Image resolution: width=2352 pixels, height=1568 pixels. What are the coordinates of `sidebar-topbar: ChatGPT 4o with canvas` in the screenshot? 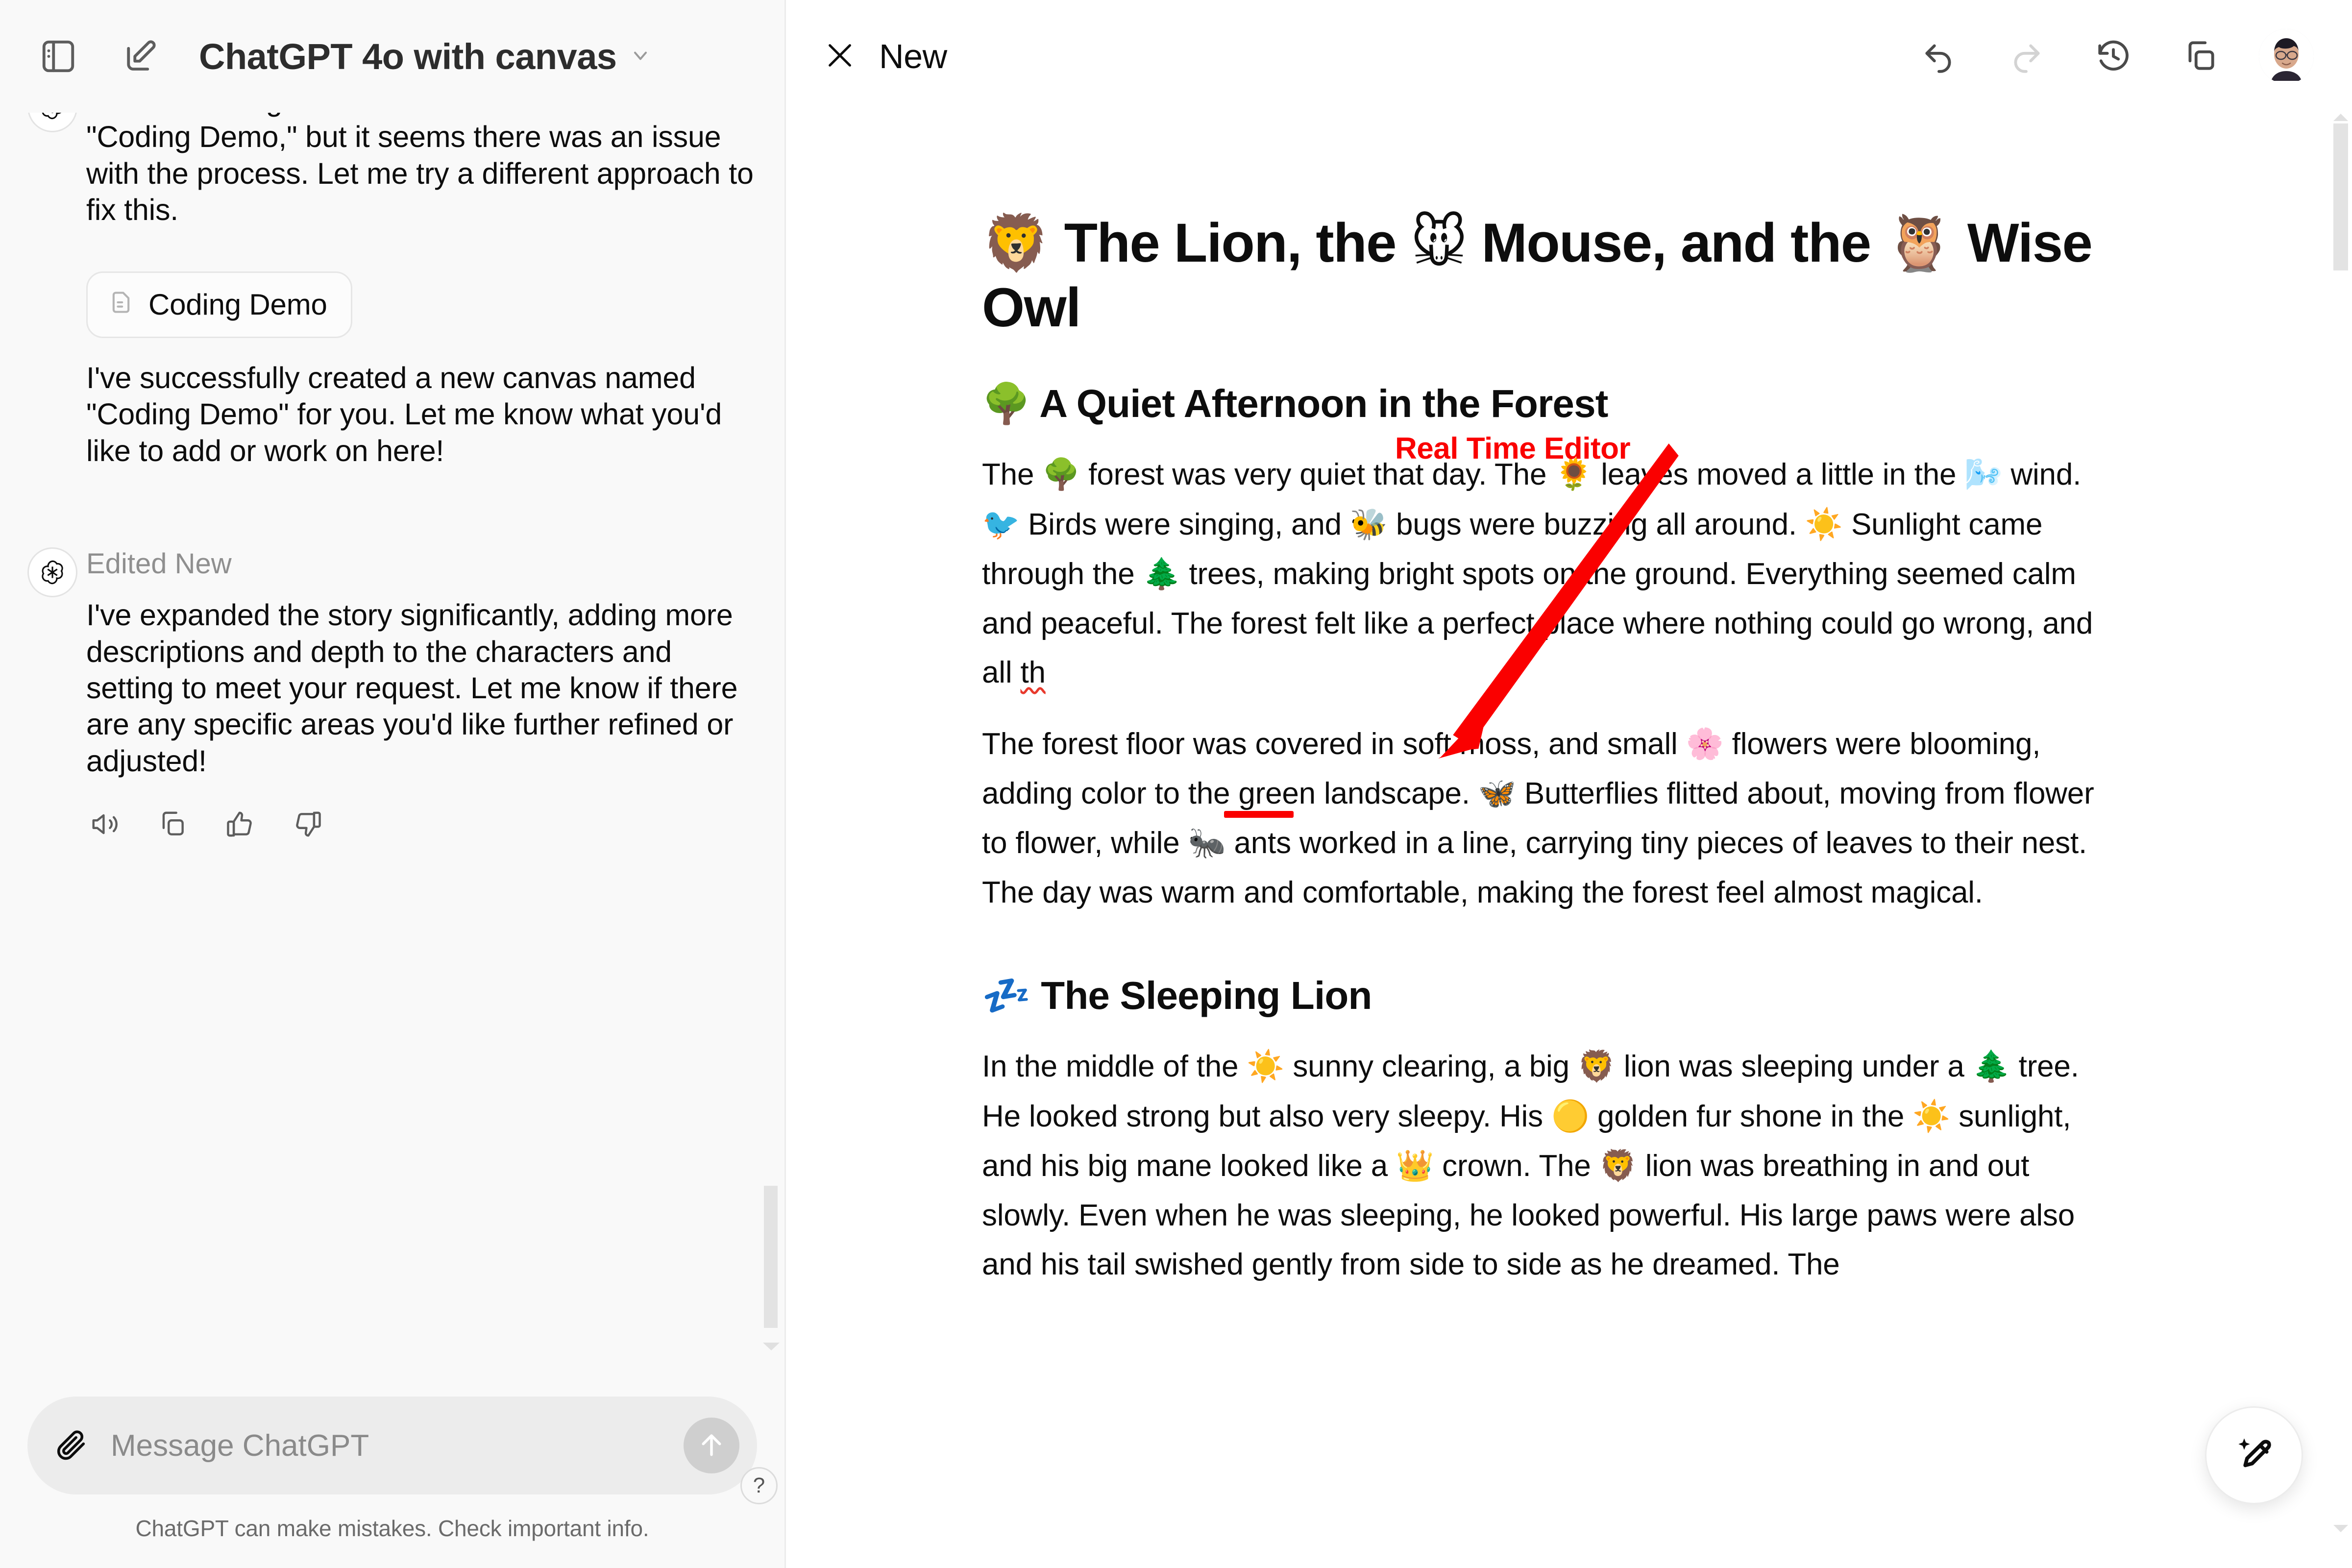 It's located at (392, 56).